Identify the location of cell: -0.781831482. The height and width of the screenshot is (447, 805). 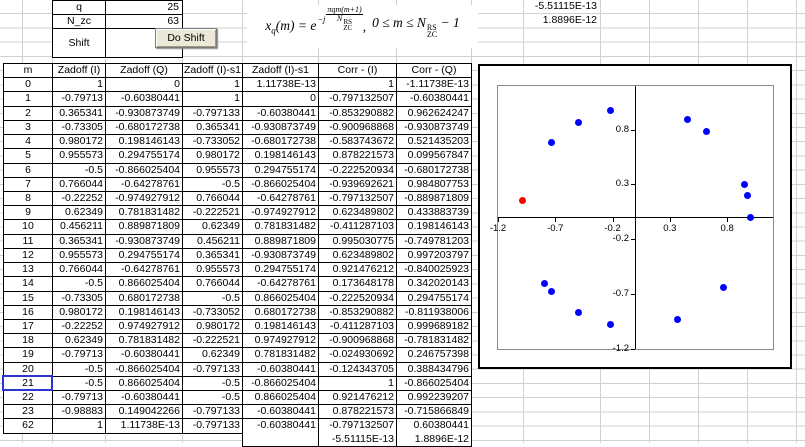
(434, 341).